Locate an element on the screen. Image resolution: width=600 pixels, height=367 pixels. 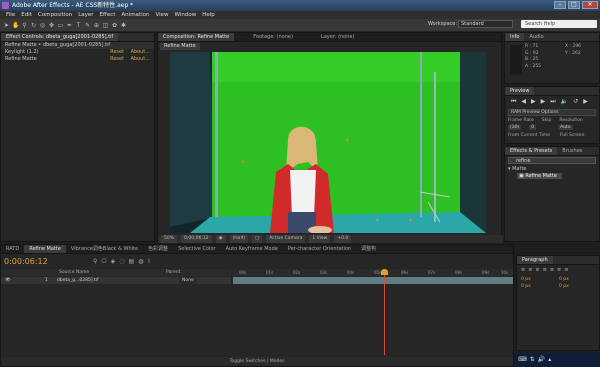
loop-icon: ↺ is located at coordinates (575, 102).